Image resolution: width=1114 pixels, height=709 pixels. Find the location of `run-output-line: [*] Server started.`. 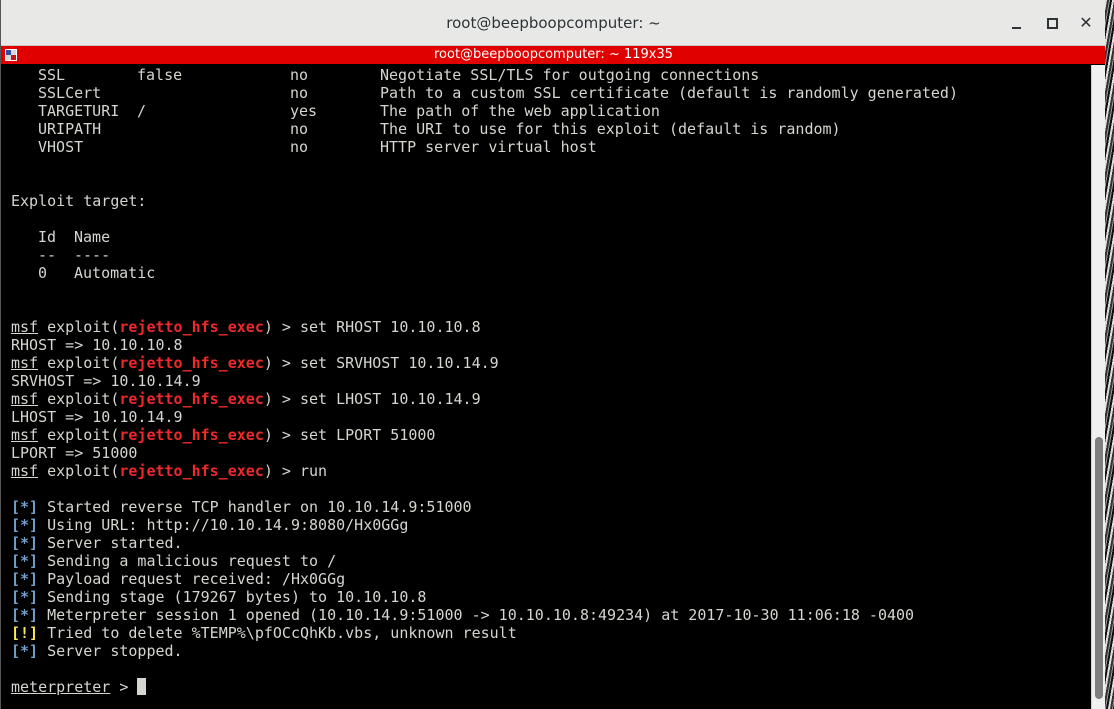

run-output-line: [*] Server started. is located at coordinates (97, 543).